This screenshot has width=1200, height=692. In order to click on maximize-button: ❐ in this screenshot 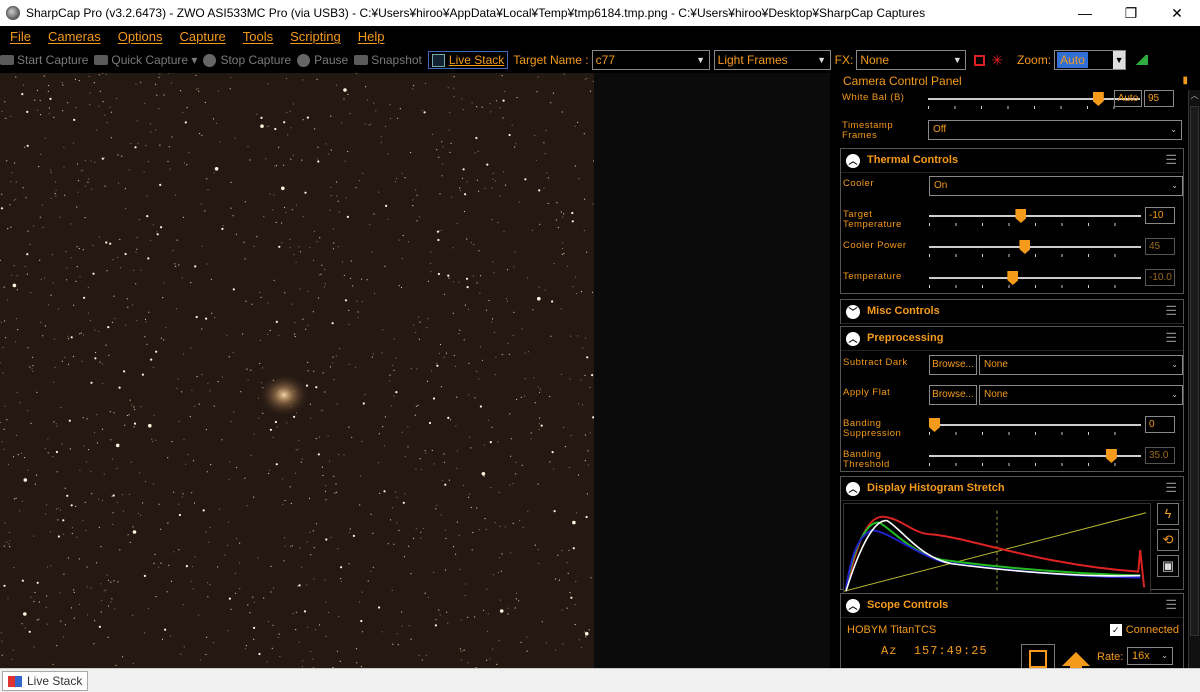, I will do `click(1131, 13)`.